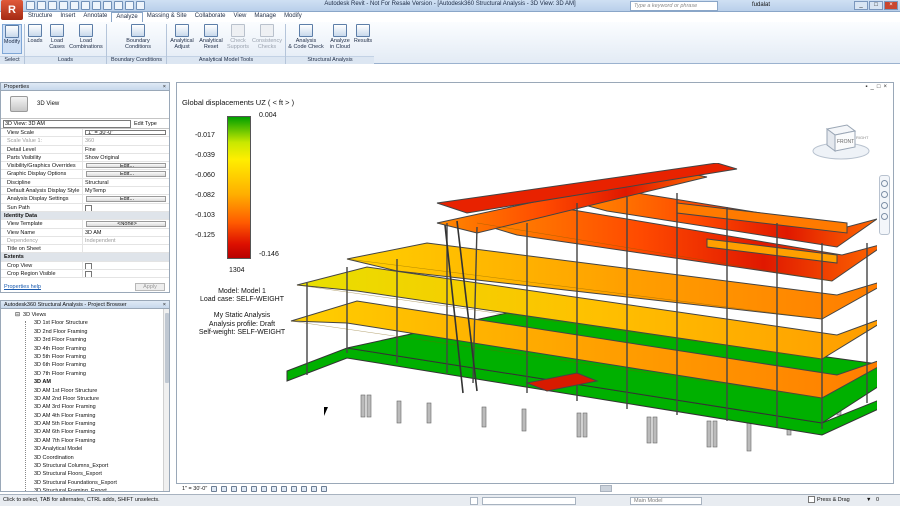 The height and width of the screenshot is (506, 900). What do you see at coordinates (244, 489) in the screenshot?
I see `shadows-icon` at bounding box center [244, 489].